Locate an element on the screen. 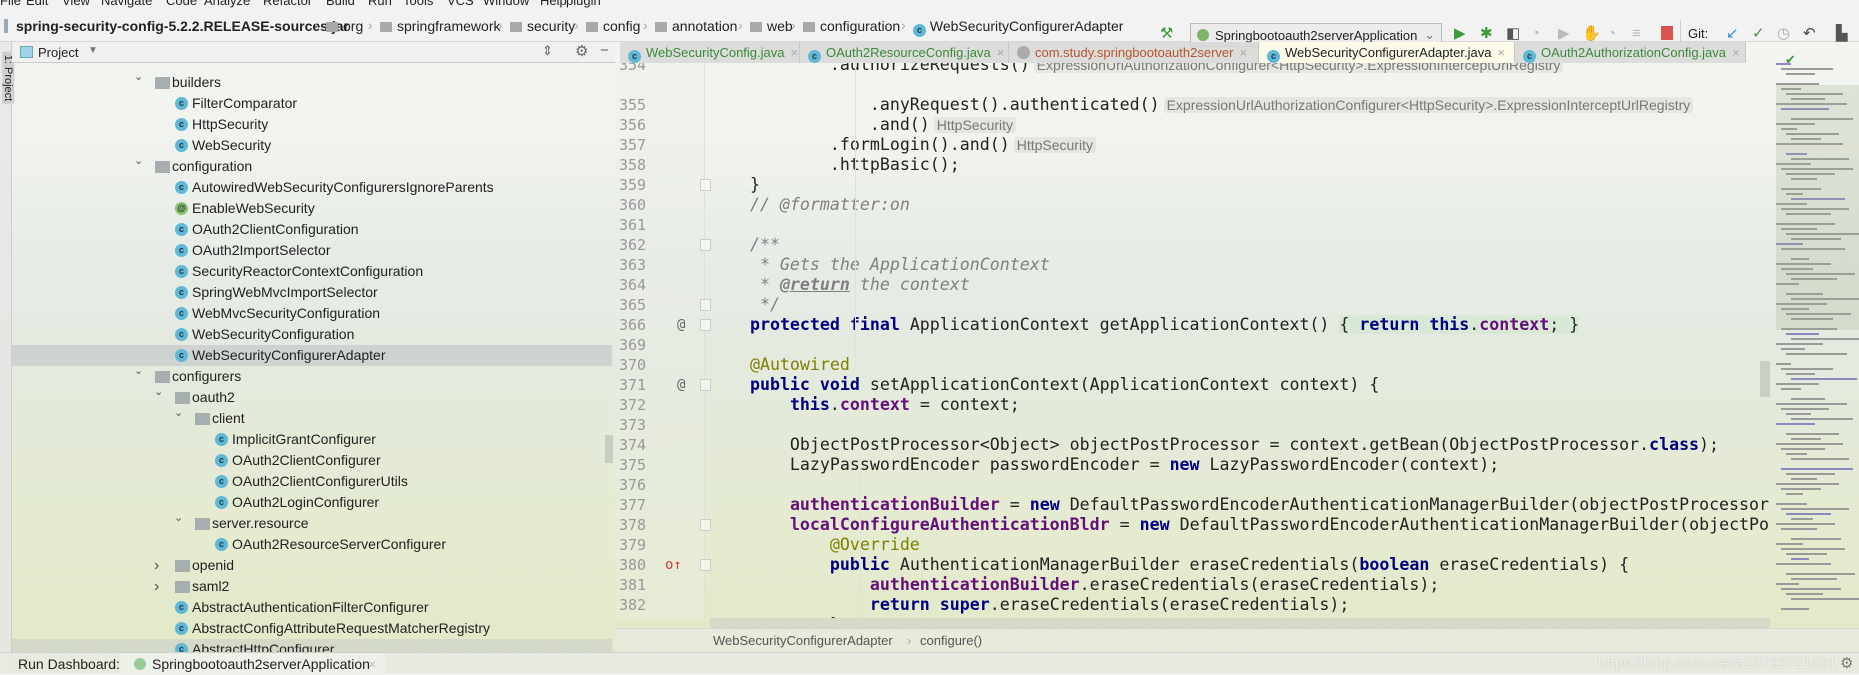  overriding-method-icon: o↑ is located at coordinates (673, 565).